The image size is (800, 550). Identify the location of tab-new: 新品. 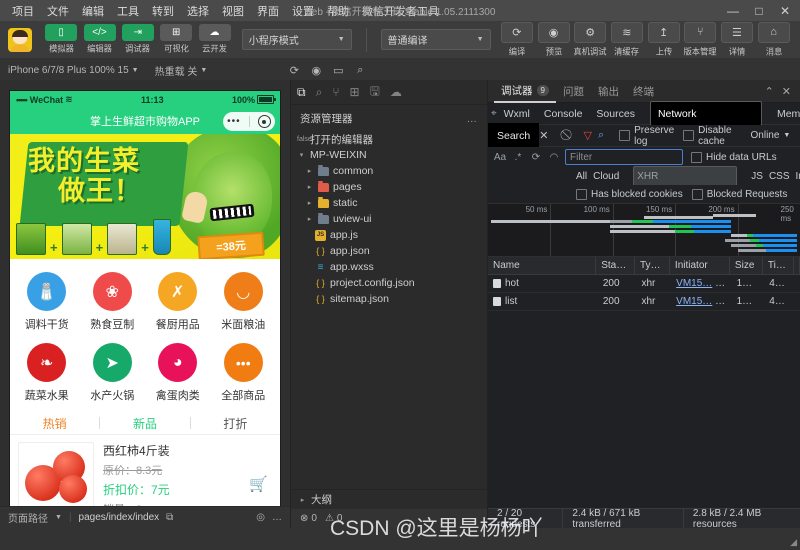
(144, 423).